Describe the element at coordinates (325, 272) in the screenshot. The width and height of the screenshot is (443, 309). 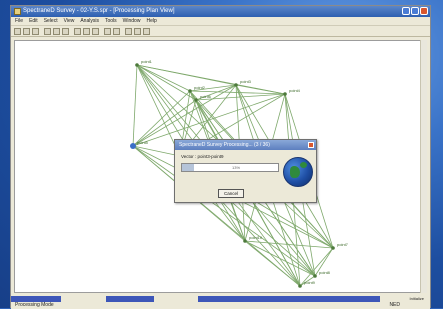
I see `point-label: point8` at that location.